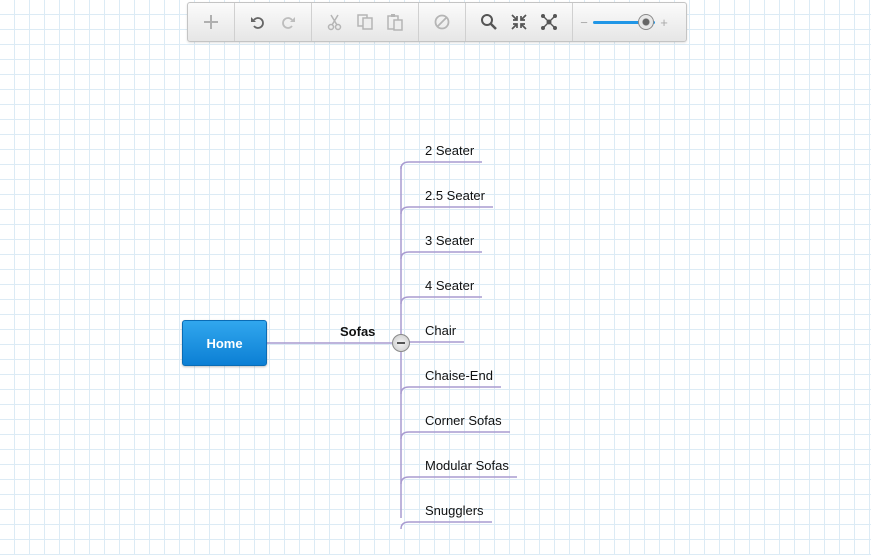 The width and height of the screenshot is (871, 555). I want to click on child-node: 2 Seater, so click(449, 150).